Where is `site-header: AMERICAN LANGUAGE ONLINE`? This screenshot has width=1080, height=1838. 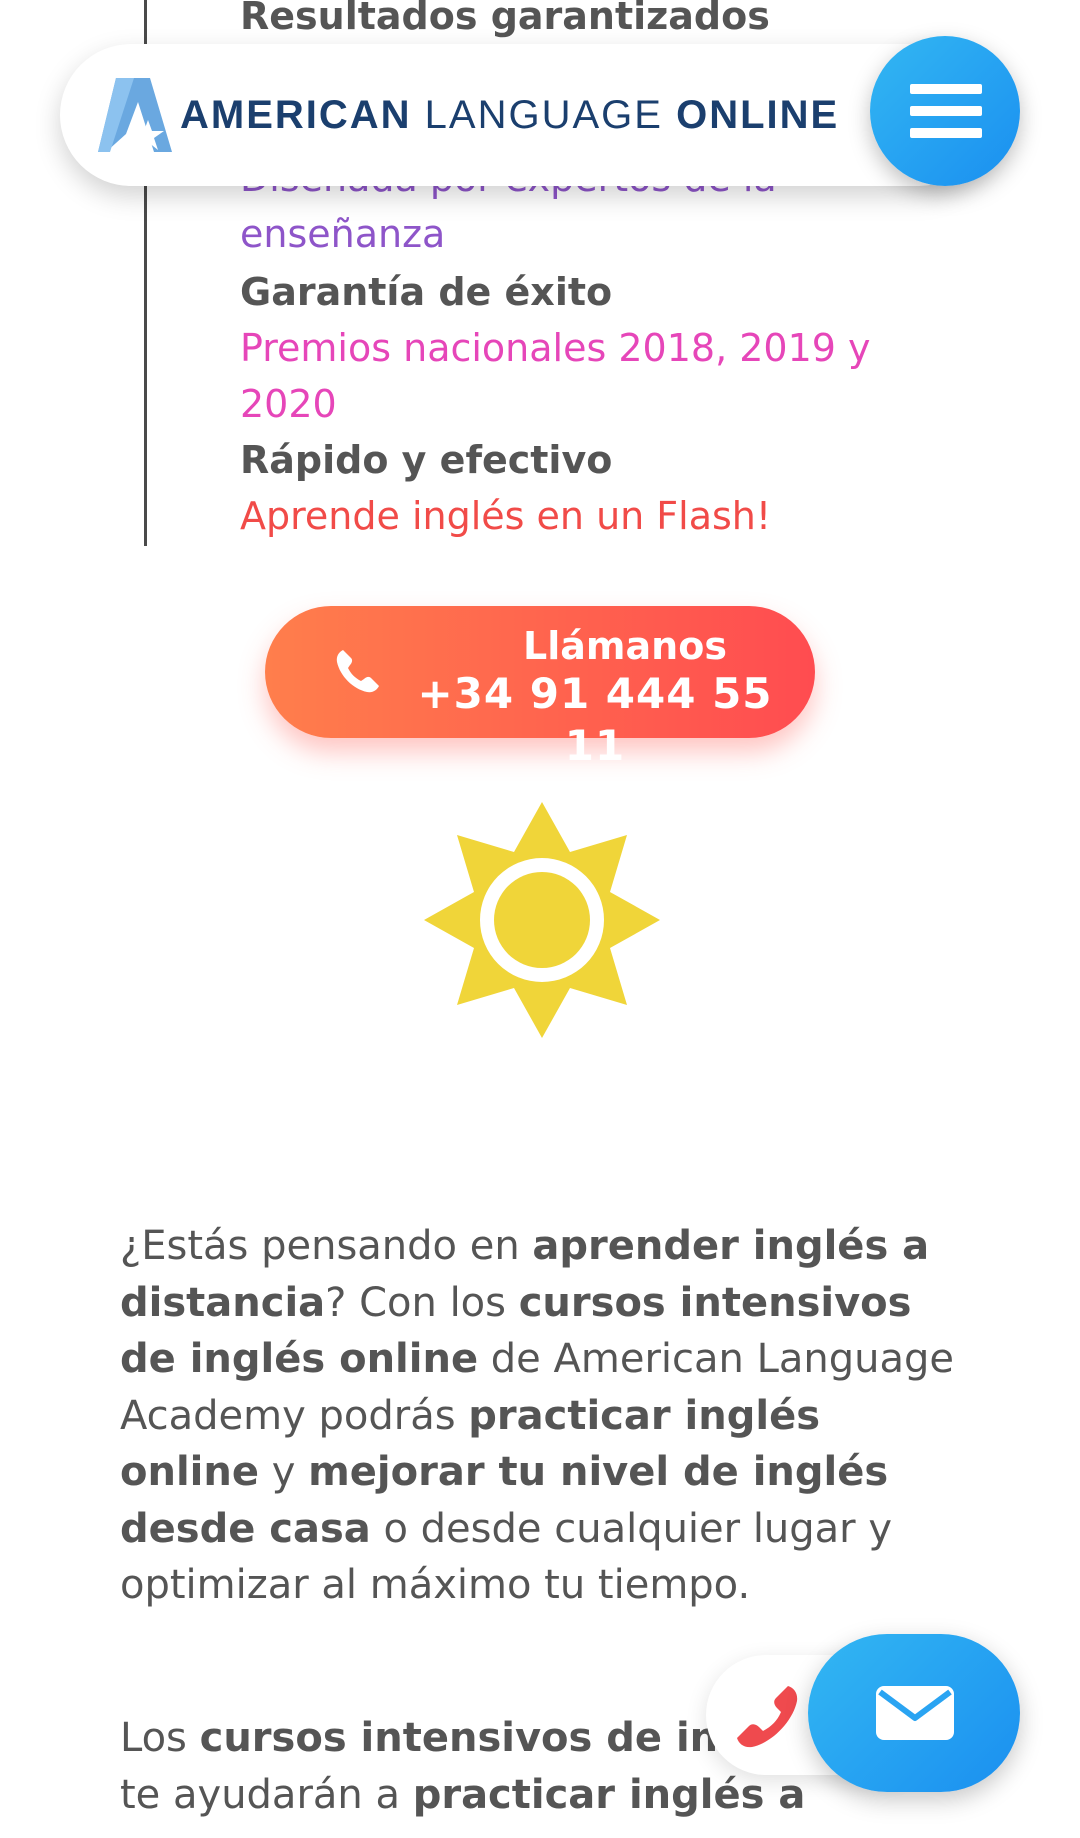
site-header: AMERICAN LANGUAGE ONLINE is located at coordinates (525, 115).